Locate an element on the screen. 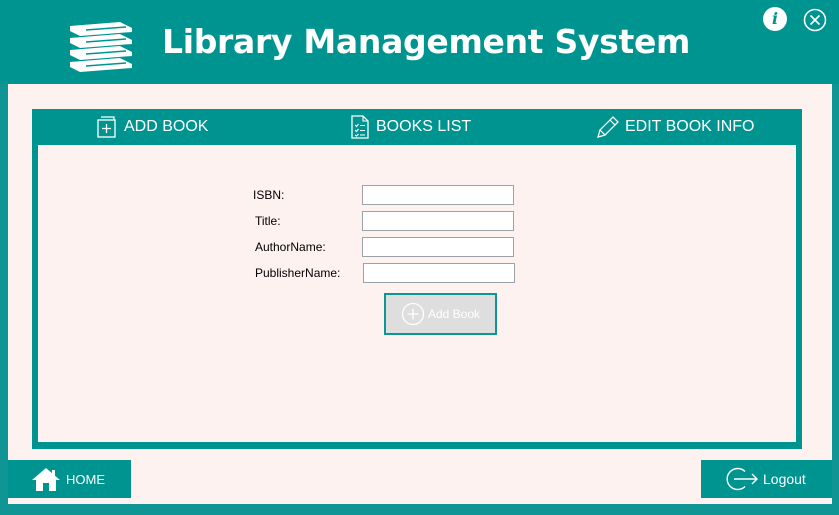  checklist-icon is located at coordinates (360, 127).